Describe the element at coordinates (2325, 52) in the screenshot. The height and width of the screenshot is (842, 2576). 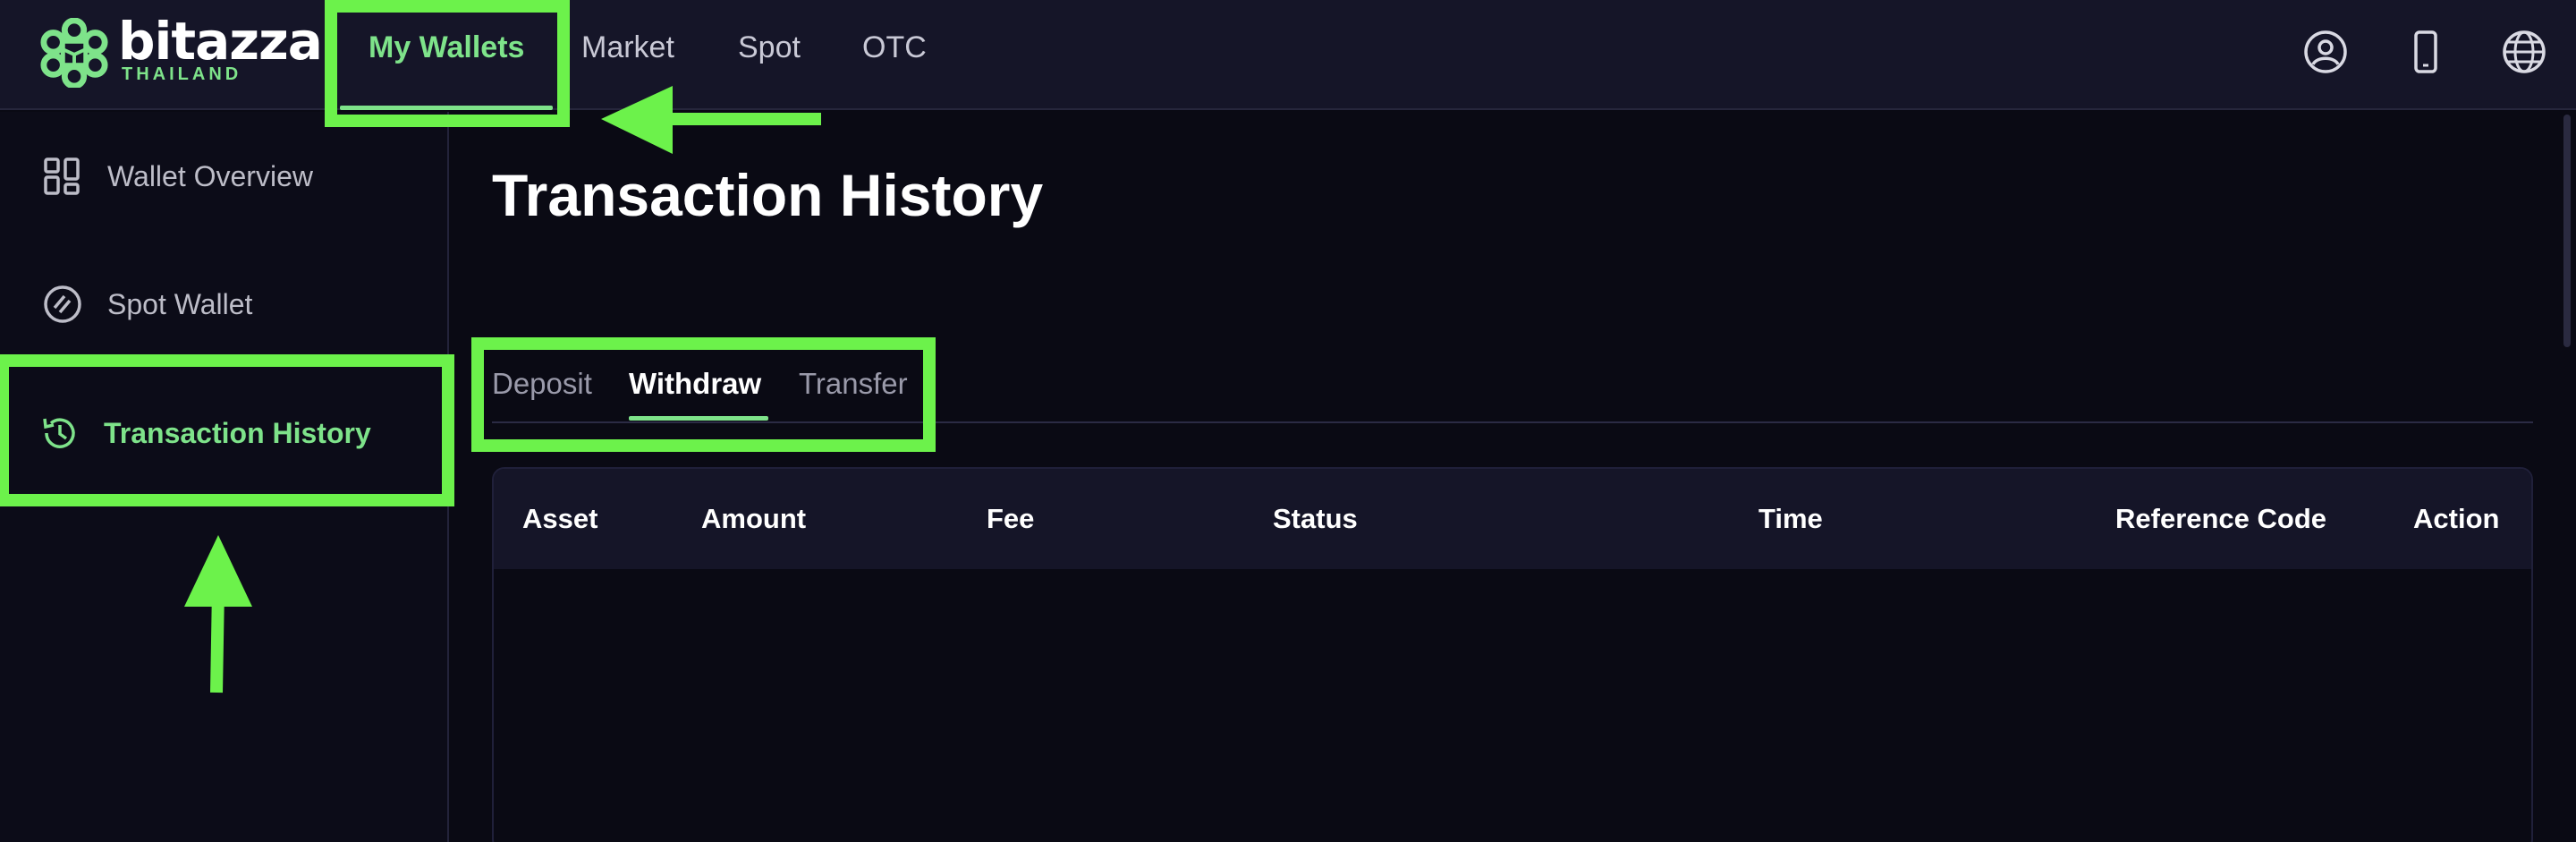
I see `account-icon` at that location.